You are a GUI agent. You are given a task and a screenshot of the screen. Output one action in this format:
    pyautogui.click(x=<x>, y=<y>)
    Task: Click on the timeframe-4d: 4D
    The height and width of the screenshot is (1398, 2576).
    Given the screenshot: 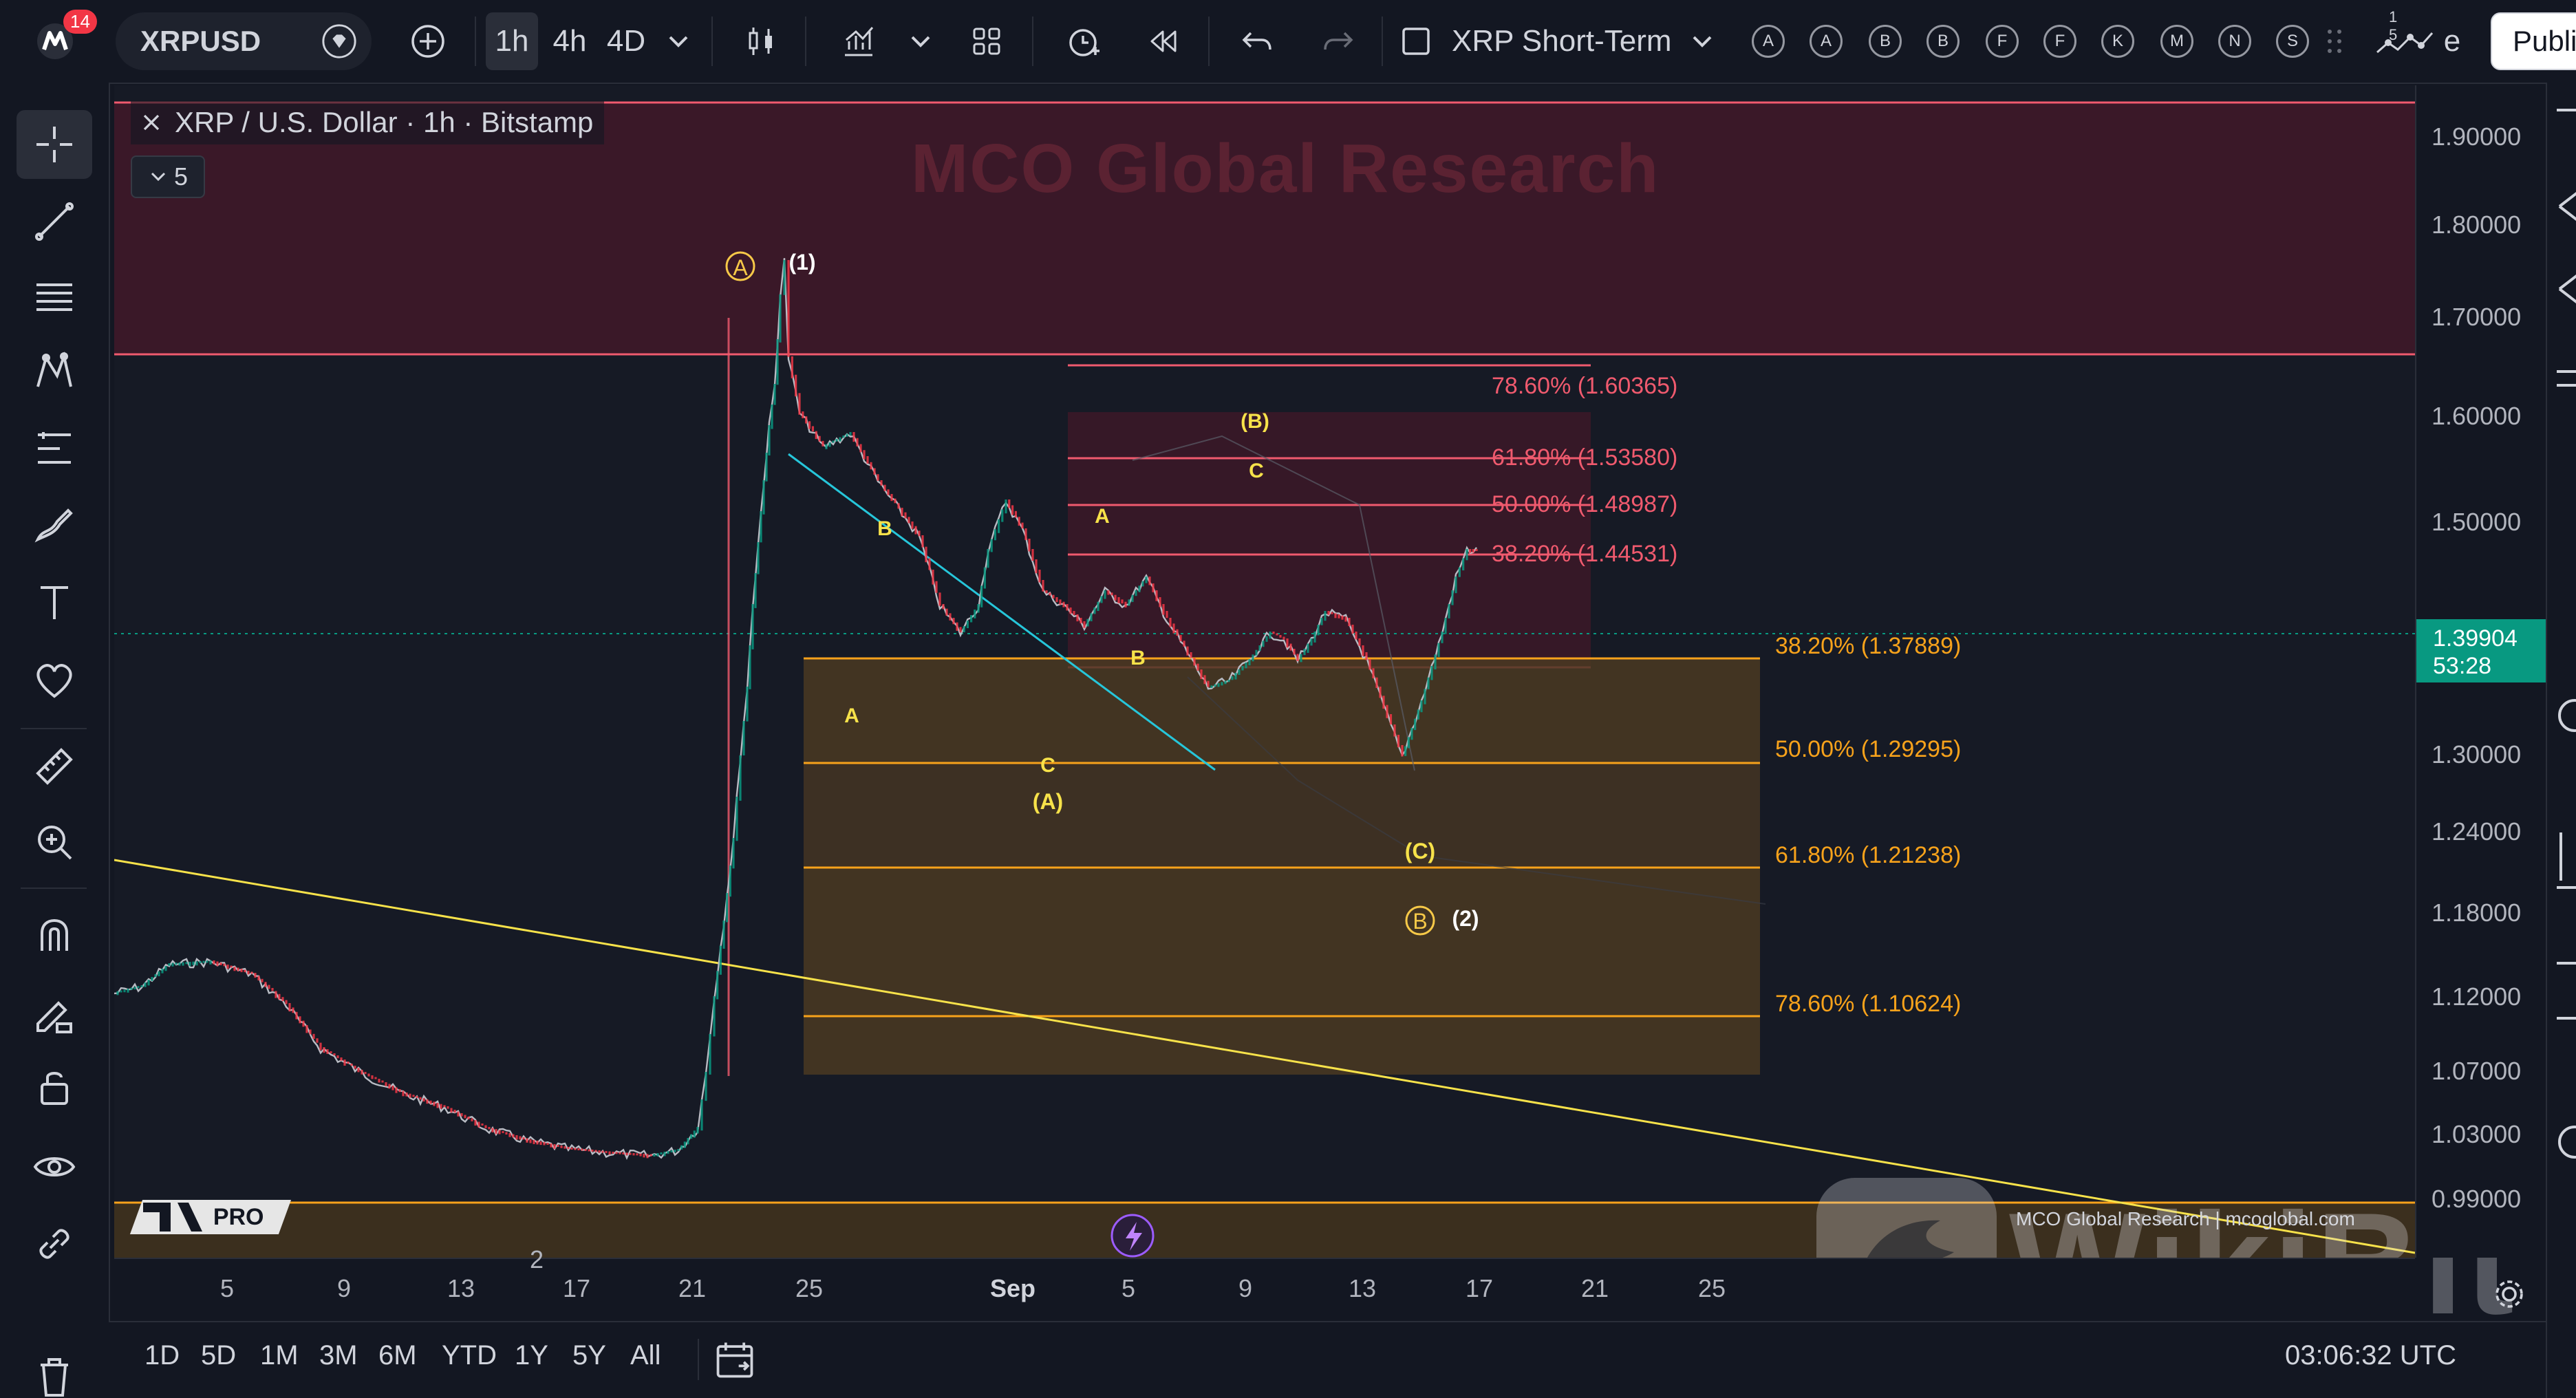 What is the action you would take?
    pyautogui.click(x=626, y=41)
    